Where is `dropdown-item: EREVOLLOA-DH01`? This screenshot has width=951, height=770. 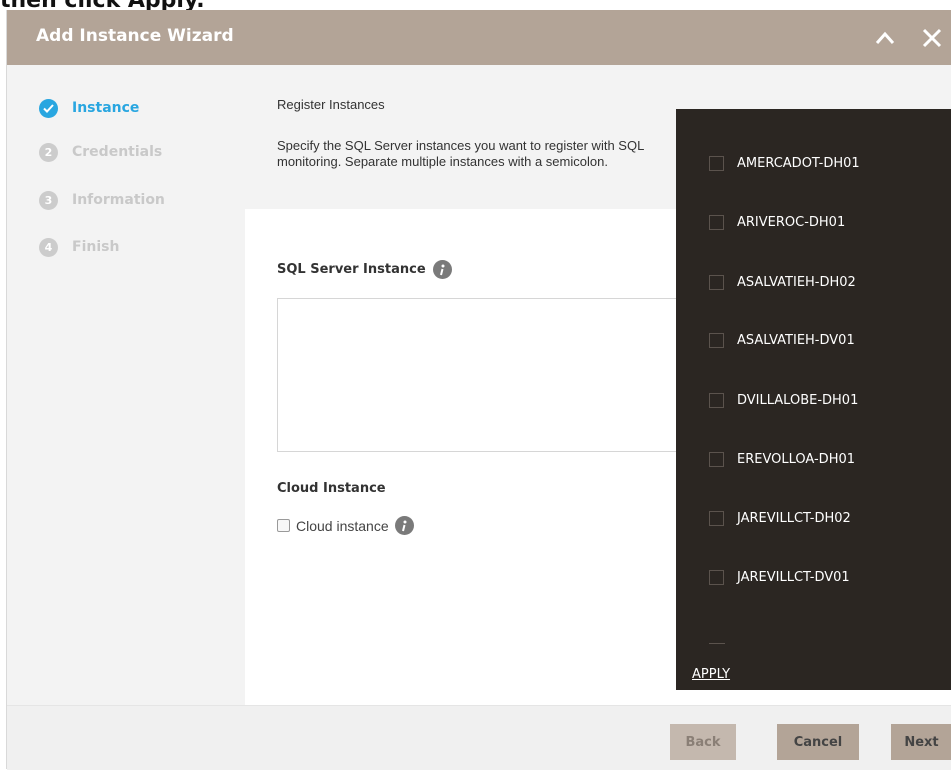
dropdown-item: EREVOLLOA-DH01 is located at coordinates (782, 459).